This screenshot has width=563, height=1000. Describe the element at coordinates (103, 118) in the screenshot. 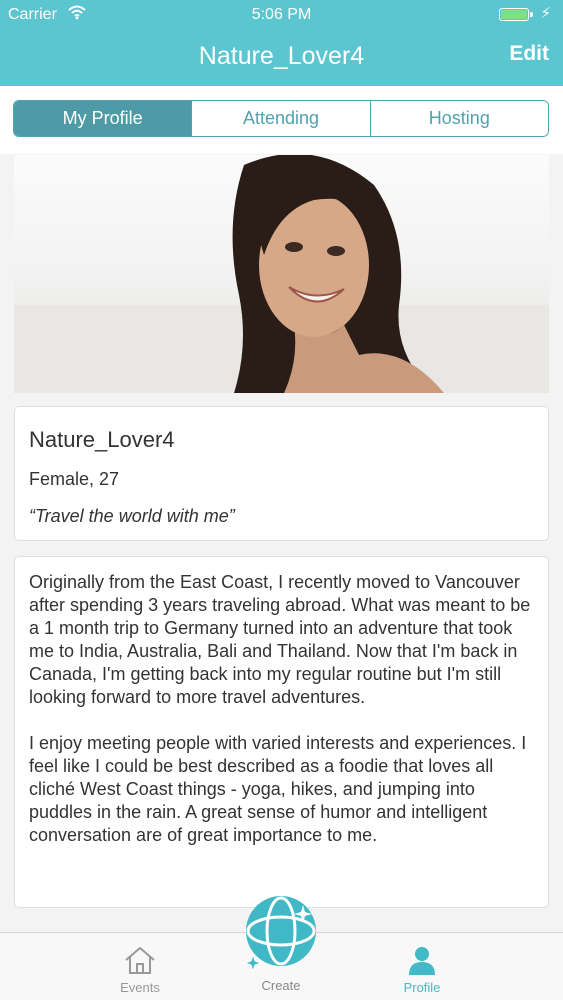

I see `tab-my-profile: My Profile` at that location.